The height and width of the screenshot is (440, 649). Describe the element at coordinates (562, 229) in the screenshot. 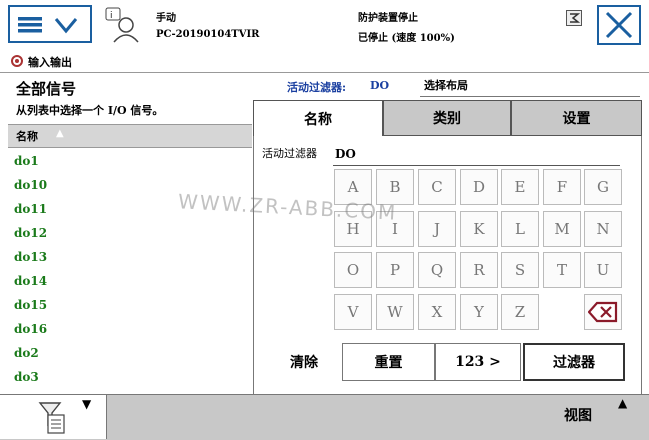

I see `key-m: M` at that location.